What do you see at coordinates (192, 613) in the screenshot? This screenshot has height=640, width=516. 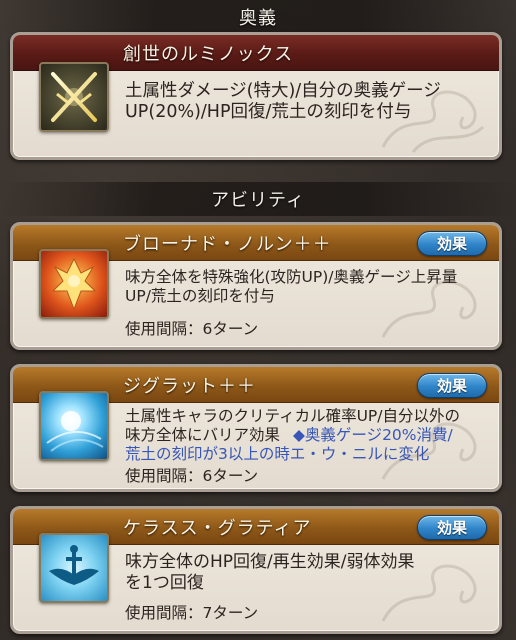 I see `ability-interval: 使用間隔：7ターン` at bounding box center [192, 613].